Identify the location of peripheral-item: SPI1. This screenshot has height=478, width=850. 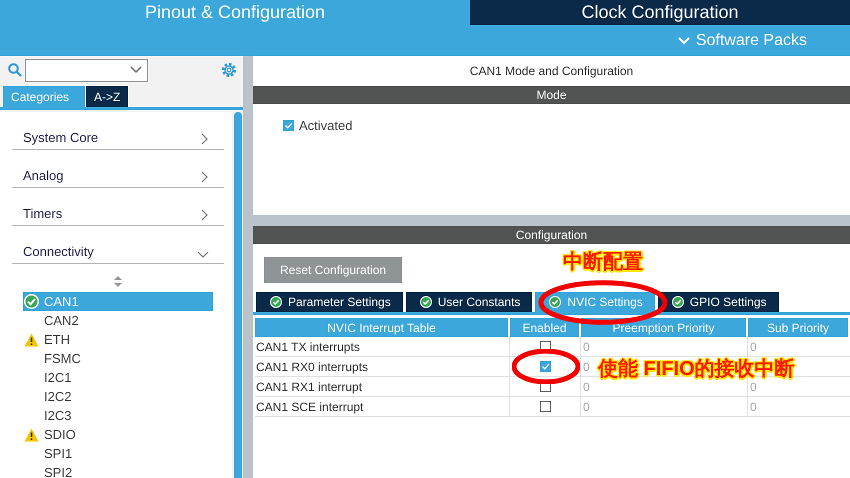
(118, 453).